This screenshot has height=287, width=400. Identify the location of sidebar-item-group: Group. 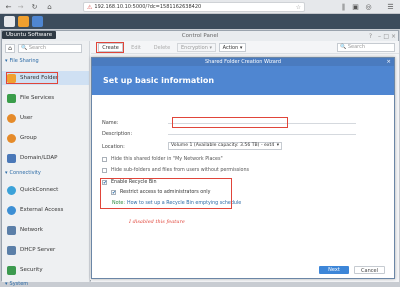
(45, 138).